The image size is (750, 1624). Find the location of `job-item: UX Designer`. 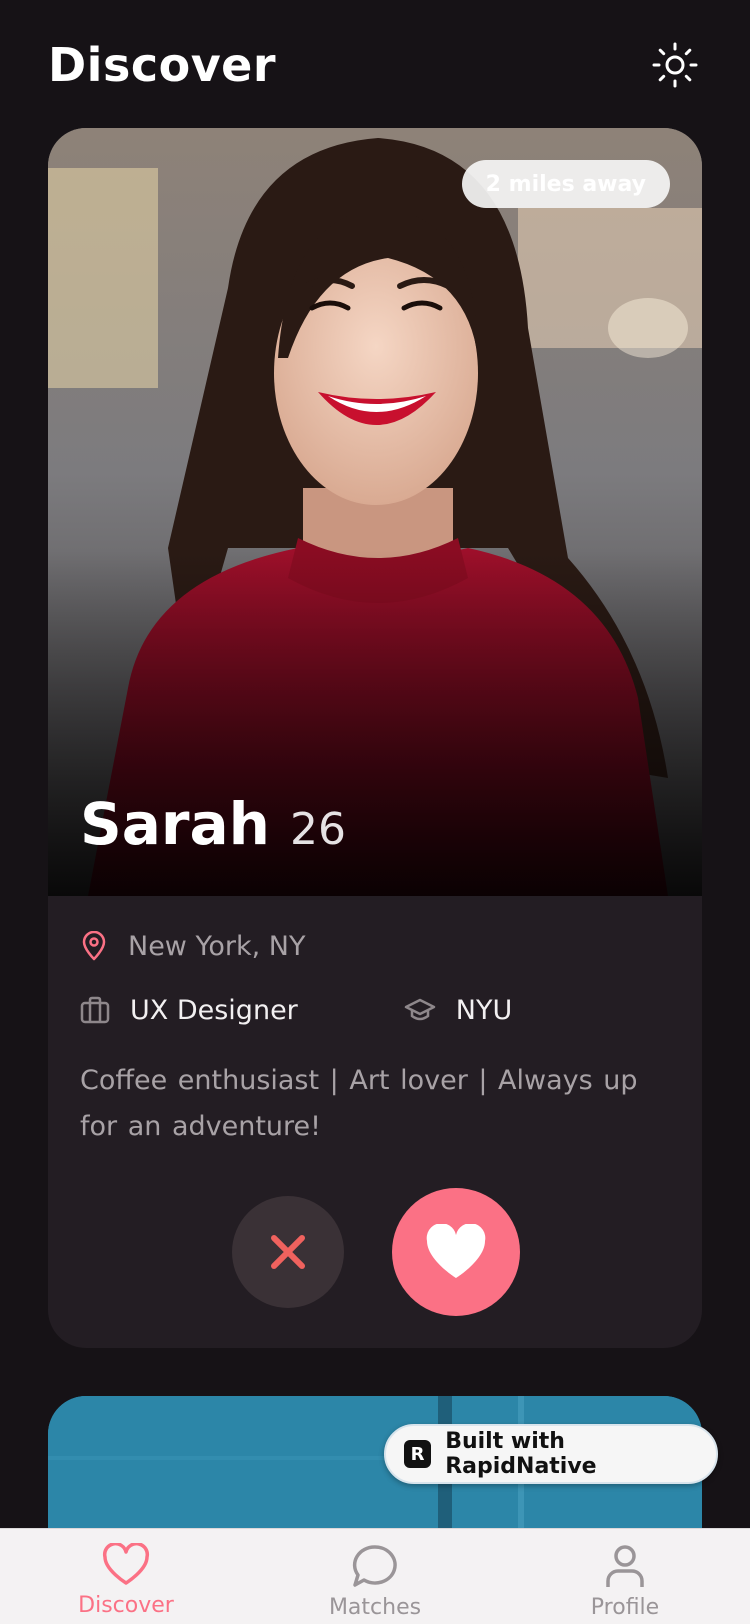

job-item: UX Designer is located at coordinates (189, 1010).